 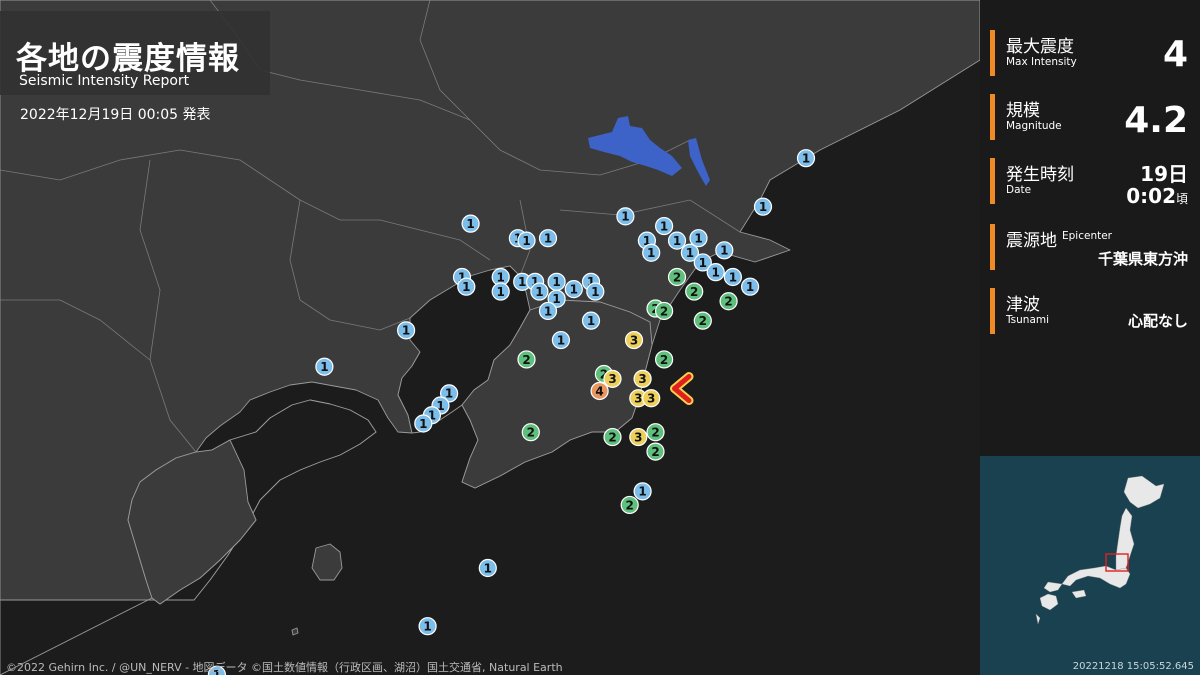 I want to click on epicenter-value: 千葉県東方沖, so click(x=1142, y=259).